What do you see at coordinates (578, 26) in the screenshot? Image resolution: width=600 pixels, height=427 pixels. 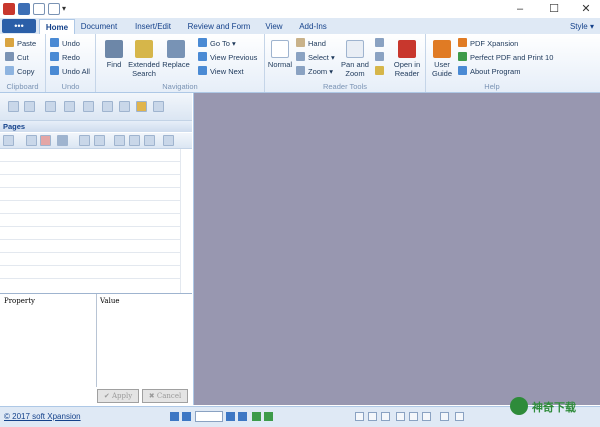 I see `style-label: Style` at bounding box center [578, 26].